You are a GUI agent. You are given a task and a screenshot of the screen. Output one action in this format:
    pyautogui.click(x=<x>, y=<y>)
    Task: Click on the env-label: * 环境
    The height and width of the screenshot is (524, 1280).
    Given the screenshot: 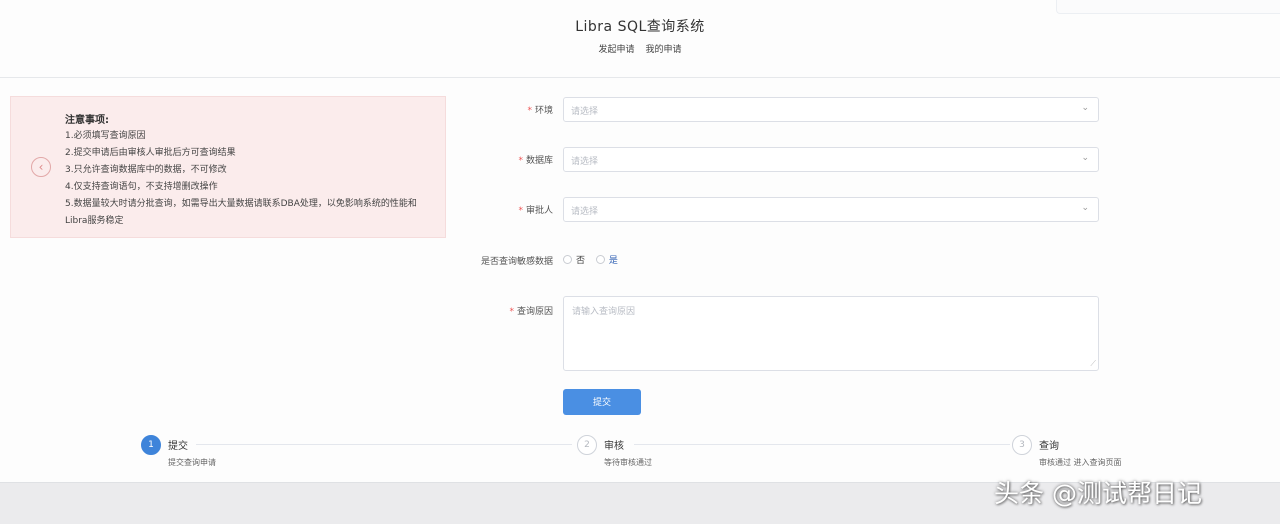 What is the action you would take?
    pyautogui.click(x=540, y=111)
    